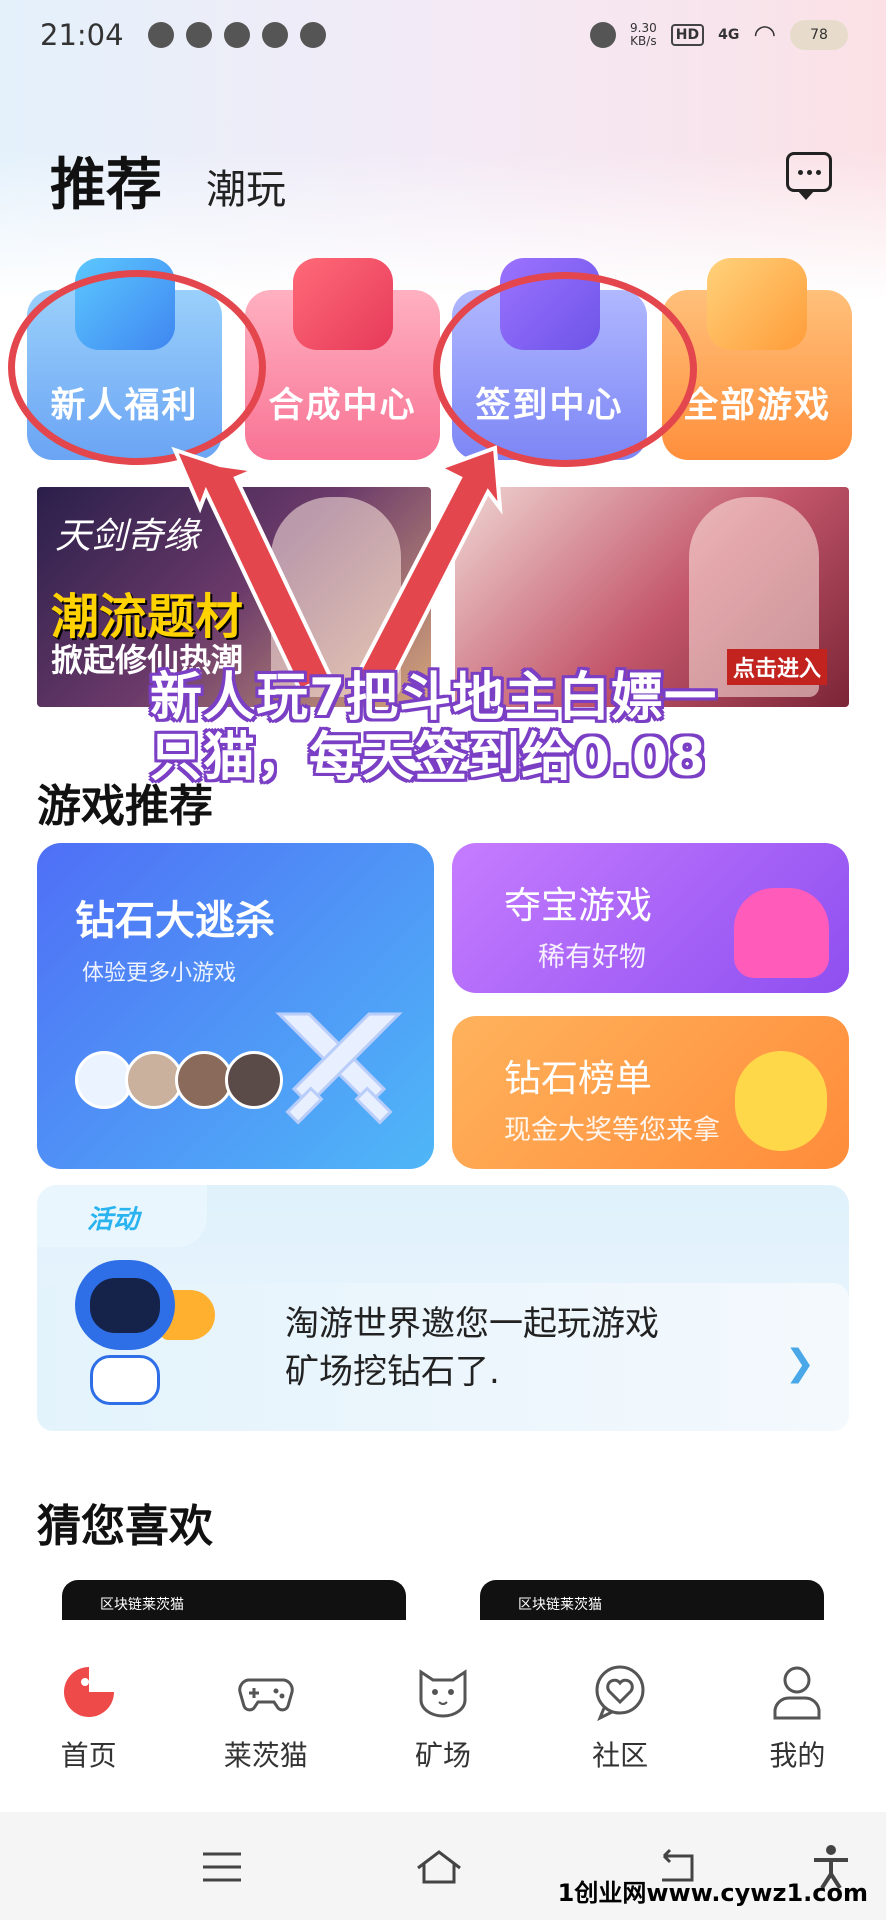 This screenshot has height=1920, width=886. Describe the element at coordinates (781, 933) in the screenshot. I see `trophy-icon` at that location.